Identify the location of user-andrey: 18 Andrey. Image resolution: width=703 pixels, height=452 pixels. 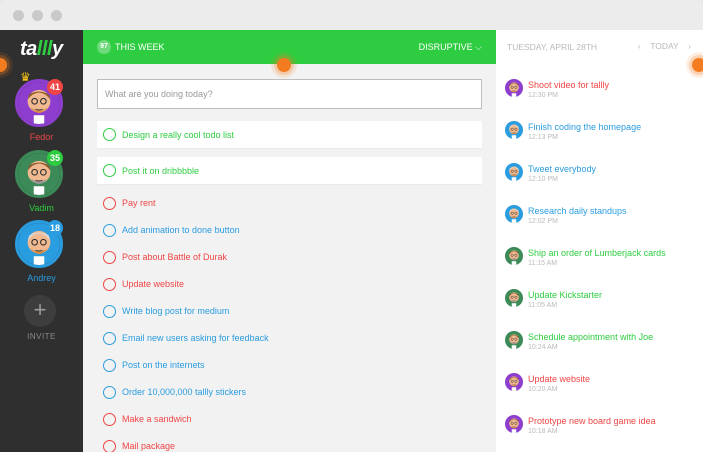
(41, 255).